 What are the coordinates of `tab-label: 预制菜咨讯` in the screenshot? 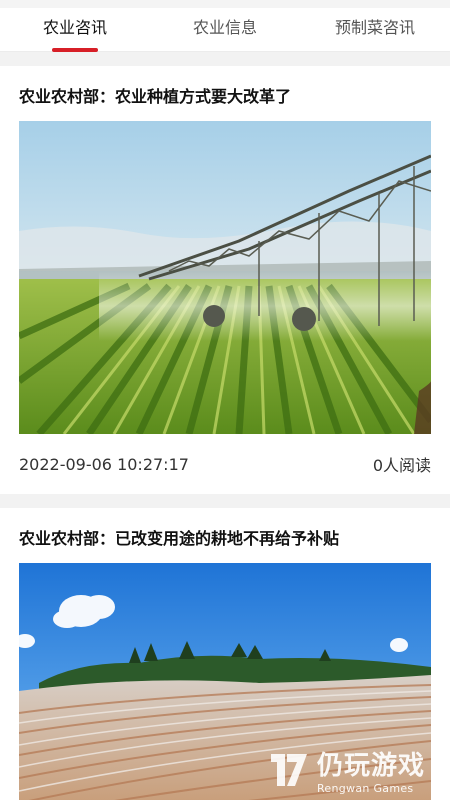 It's located at (374, 27).